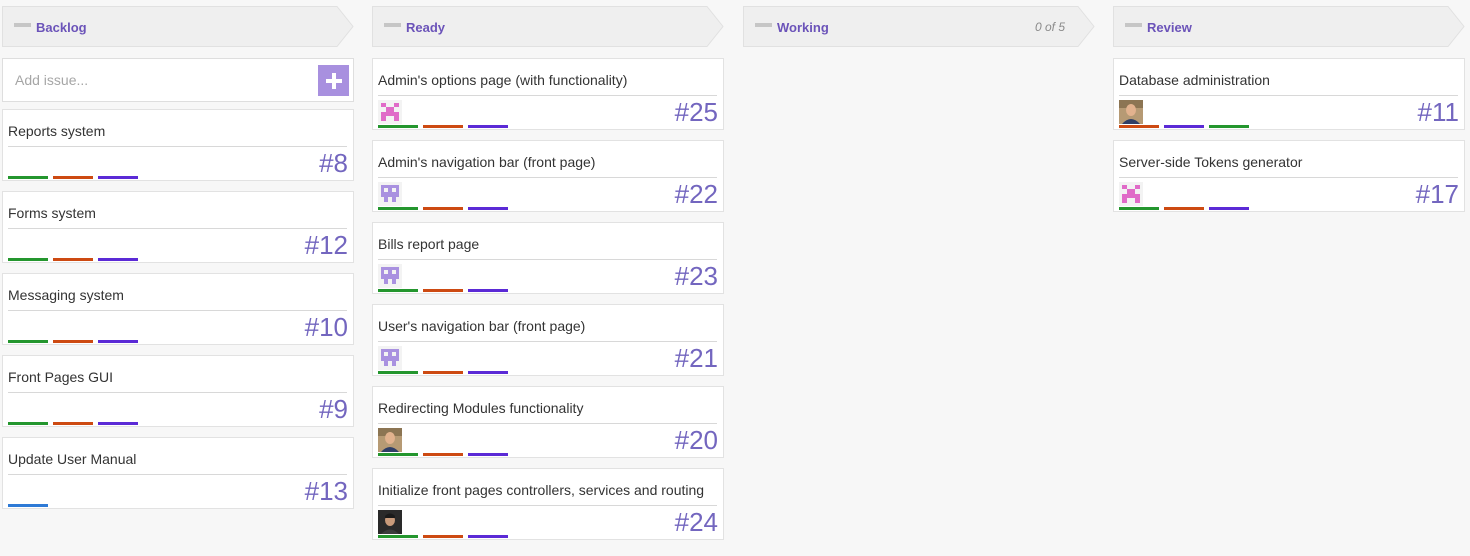 The width and height of the screenshot is (1470, 556). I want to click on card-title: Messaging system, so click(66, 295).